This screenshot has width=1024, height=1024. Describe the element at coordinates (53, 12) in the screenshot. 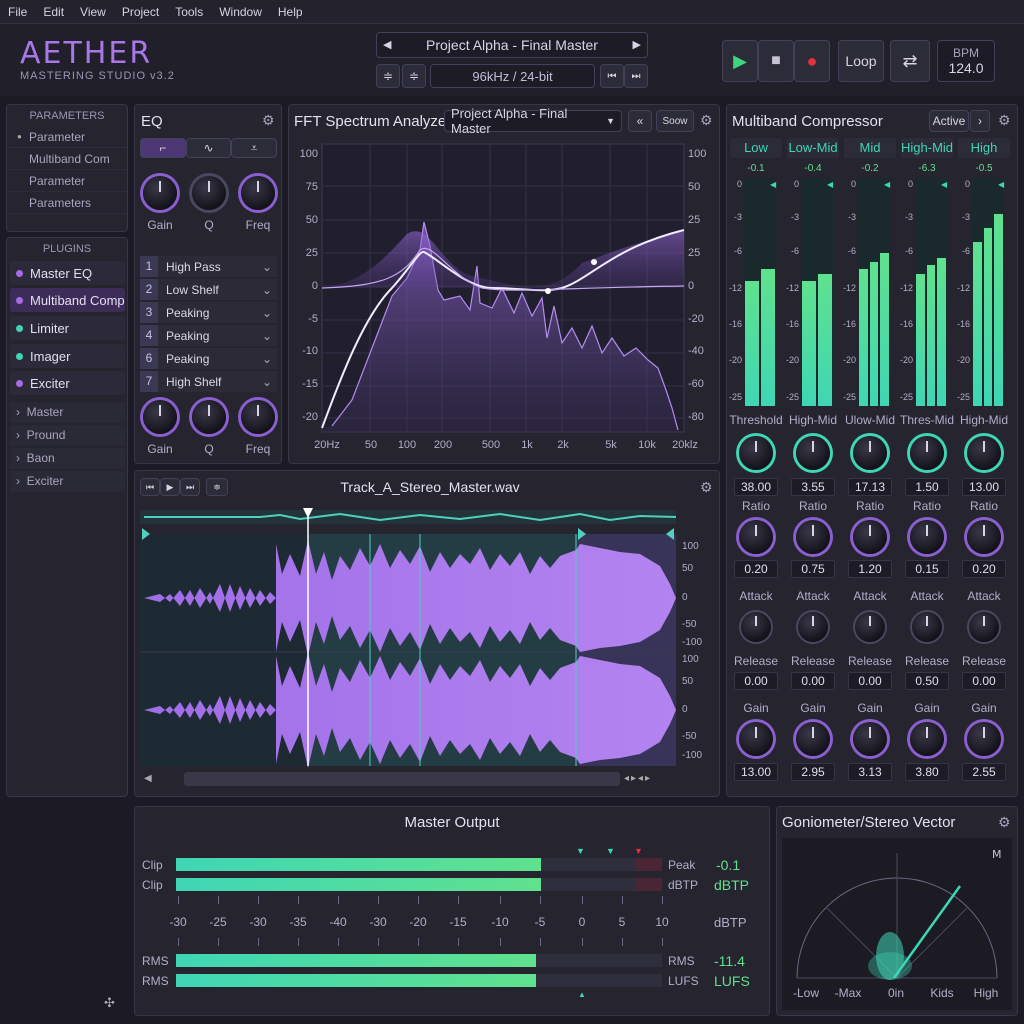

I see `menu-edit: Edit` at that location.